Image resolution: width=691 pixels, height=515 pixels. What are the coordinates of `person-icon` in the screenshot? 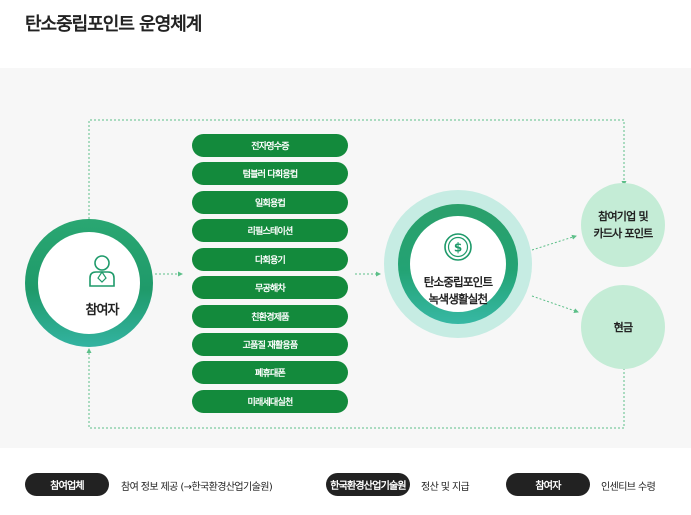 It's located at (102, 271).